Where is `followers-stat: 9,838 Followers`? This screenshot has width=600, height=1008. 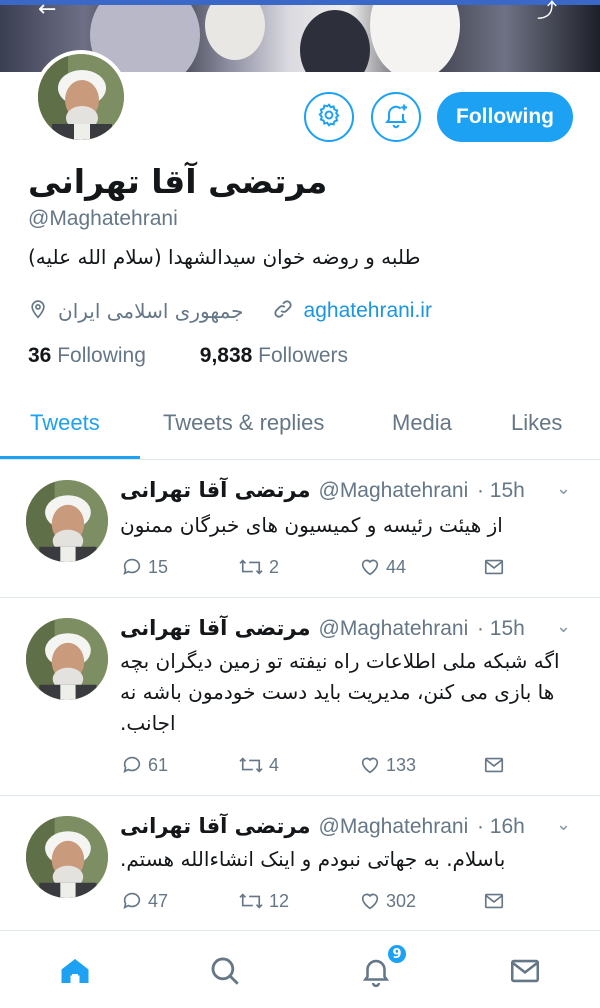
followers-stat: 9,838 Followers is located at coordinates (274, 355).